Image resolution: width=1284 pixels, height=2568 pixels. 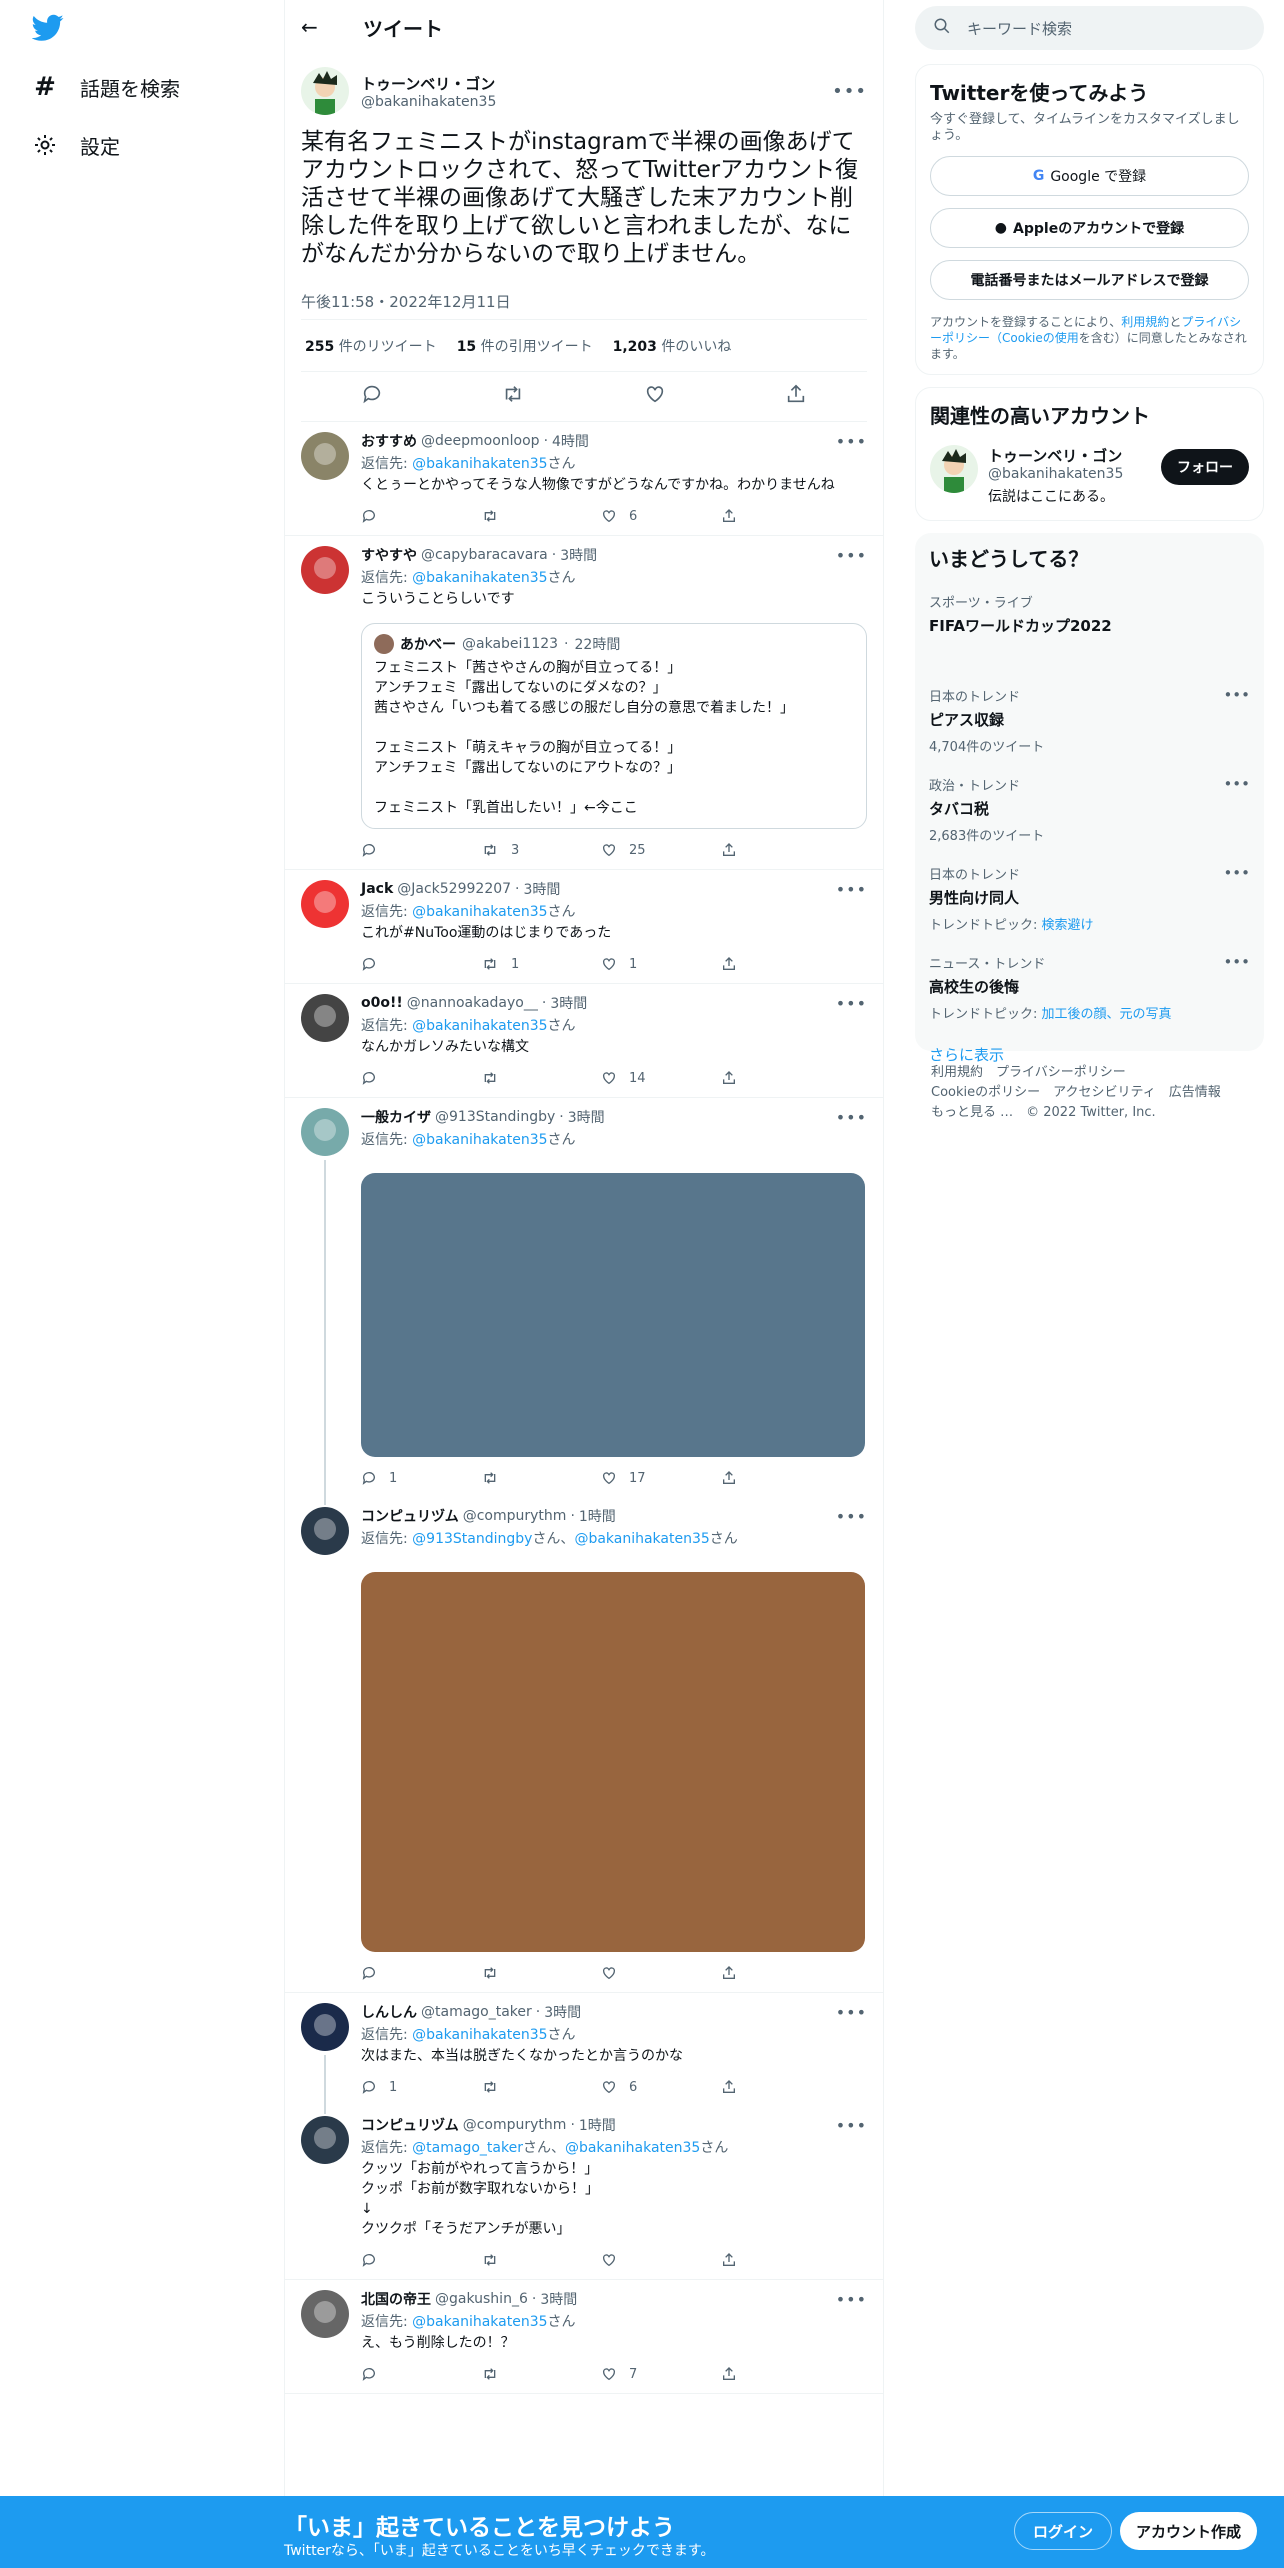 What do you see at coordinates (511, 964) in the screenshot?
I see `retweet-button: 1` at bounding box center [511, 964].